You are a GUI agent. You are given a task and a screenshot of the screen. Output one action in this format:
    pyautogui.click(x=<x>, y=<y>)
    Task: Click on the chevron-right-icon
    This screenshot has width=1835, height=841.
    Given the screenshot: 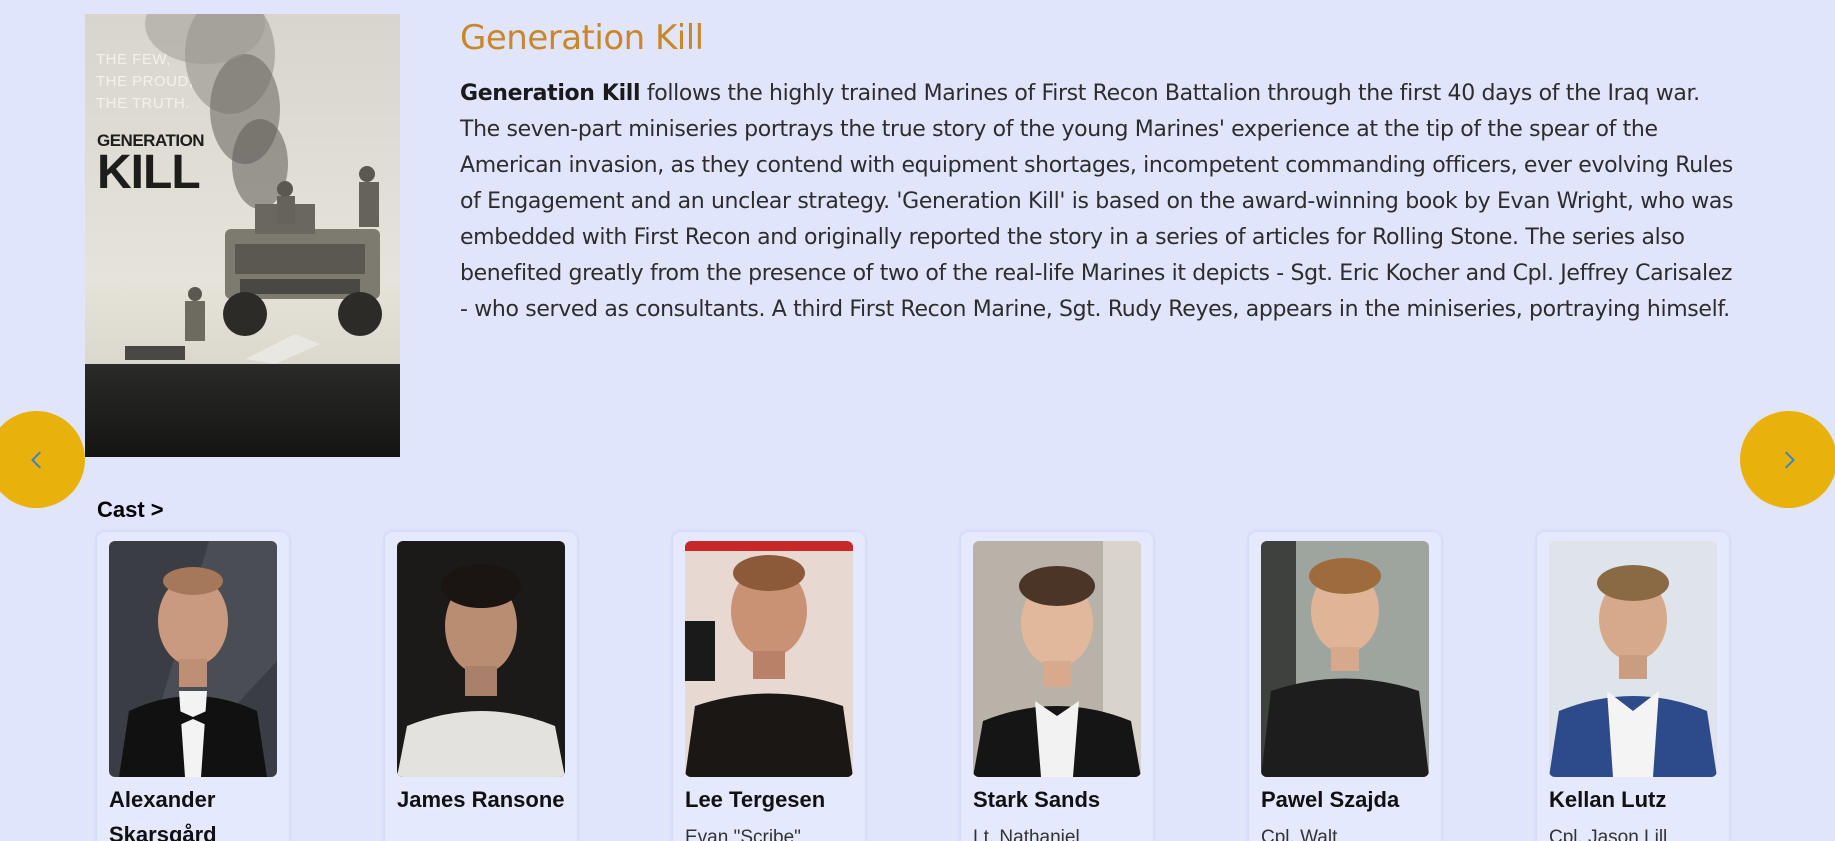 What is the action you would take?
    pyautogui.click(x=1789, y=459)
    